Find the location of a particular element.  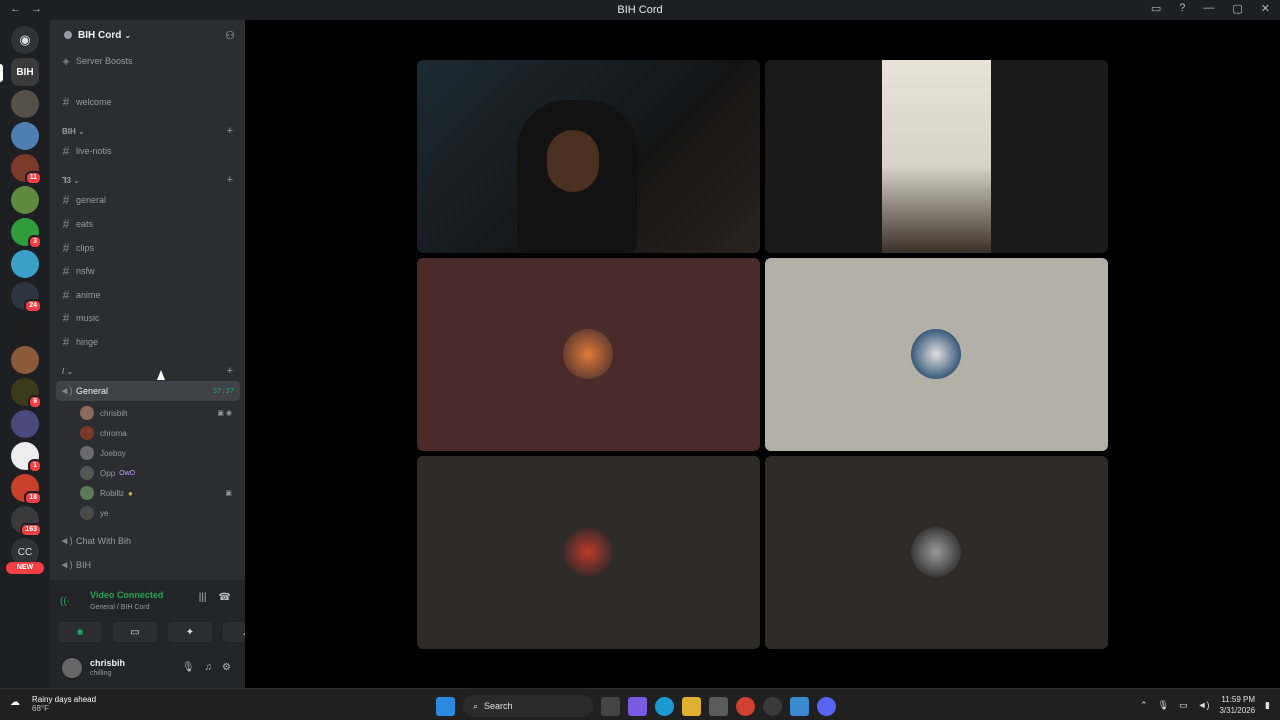

voice-channel-chat-with-bih: ◄) Chat With Bih is located at coordinates (148, 541).